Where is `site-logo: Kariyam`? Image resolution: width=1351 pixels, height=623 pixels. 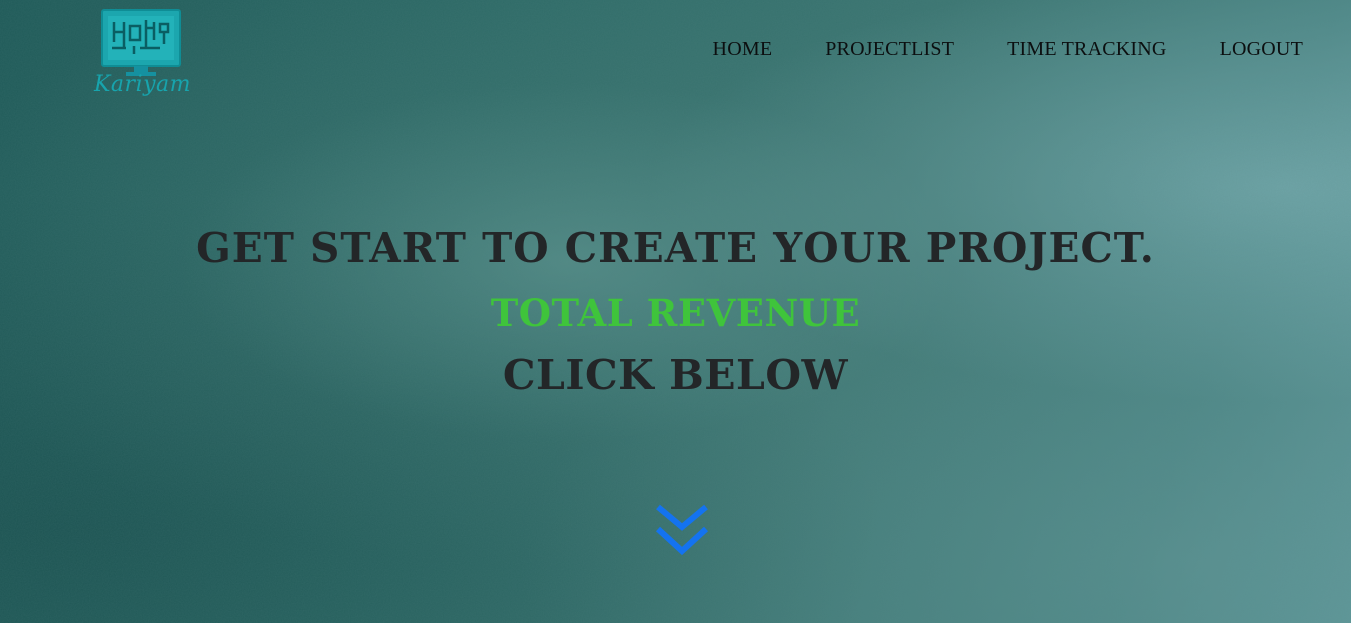
site-logo: Kariyam is located at coordinates (143, 58).